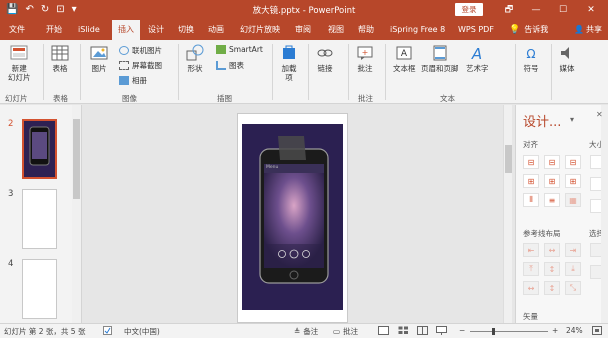 Image resolution: width=608 pixels, height=338 pixels. Describe the element at coordinates (107, 330) in the screenshot. I see `spellcheck-icon` at that location.